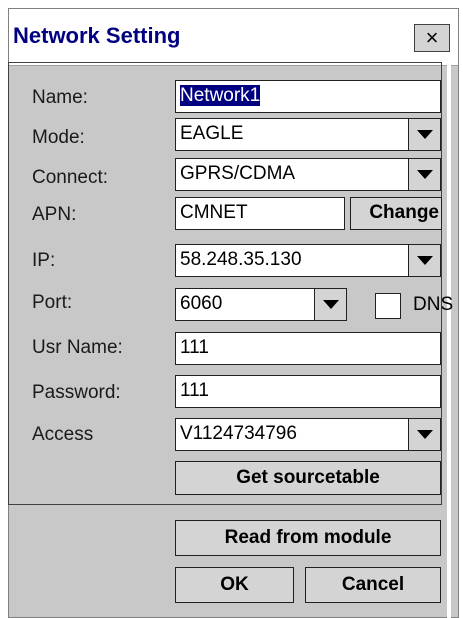 The width and height of the screenshot is (463, 618). I want to click on name-input: Network1, so click(308, 96).